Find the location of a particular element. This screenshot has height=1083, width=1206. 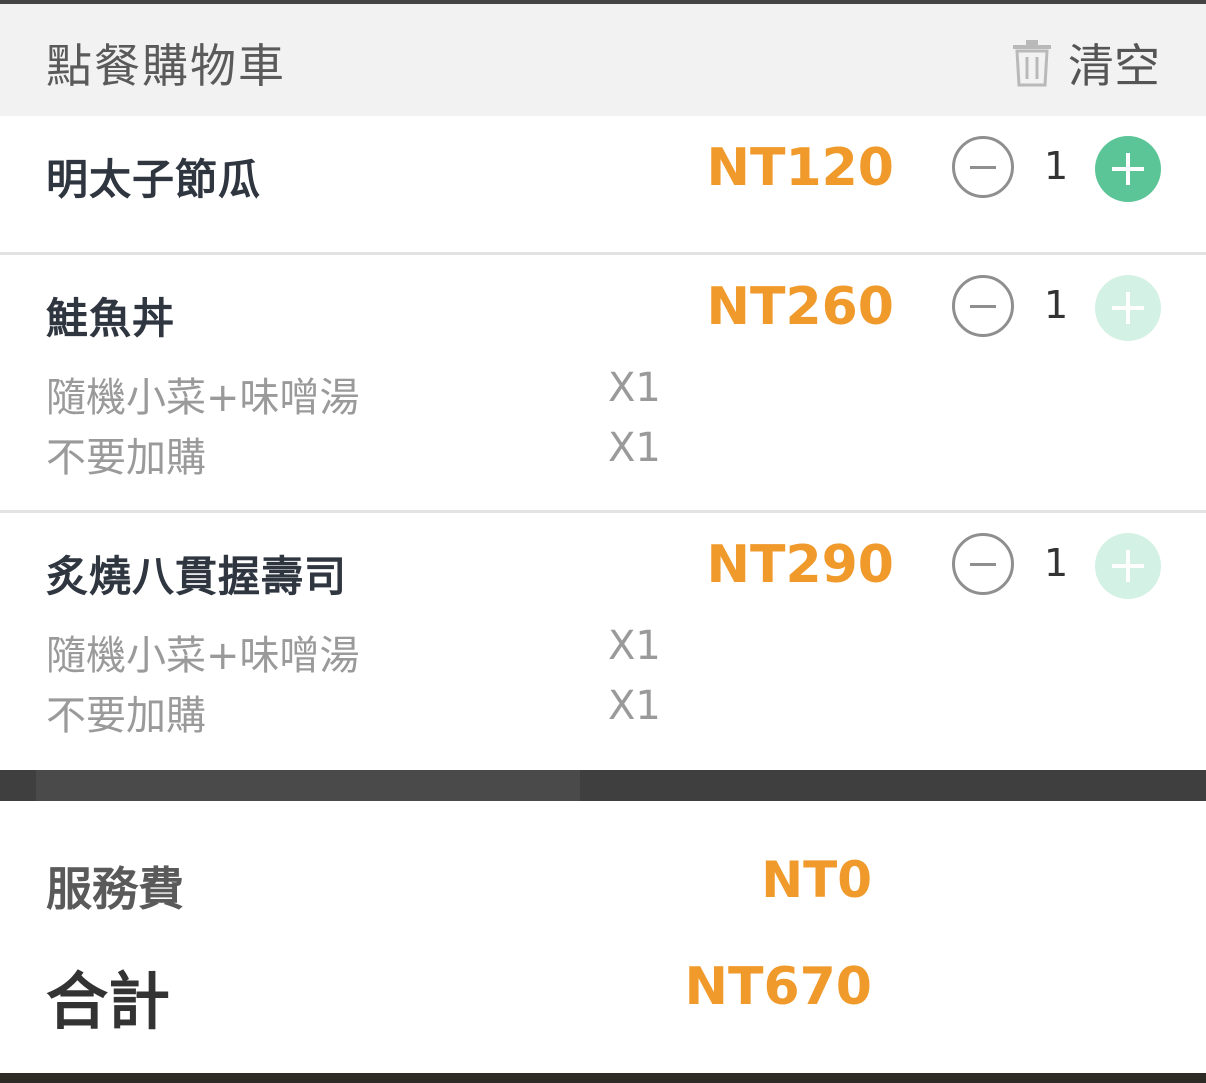

item-name: 炙燒八貫握壽司 is located at coordinates (197, 576).